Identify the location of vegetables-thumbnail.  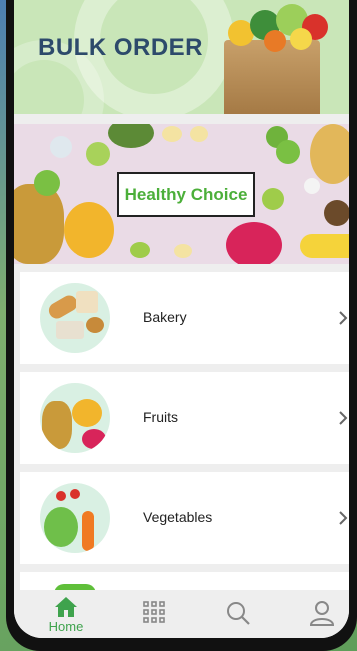
(75, 518).